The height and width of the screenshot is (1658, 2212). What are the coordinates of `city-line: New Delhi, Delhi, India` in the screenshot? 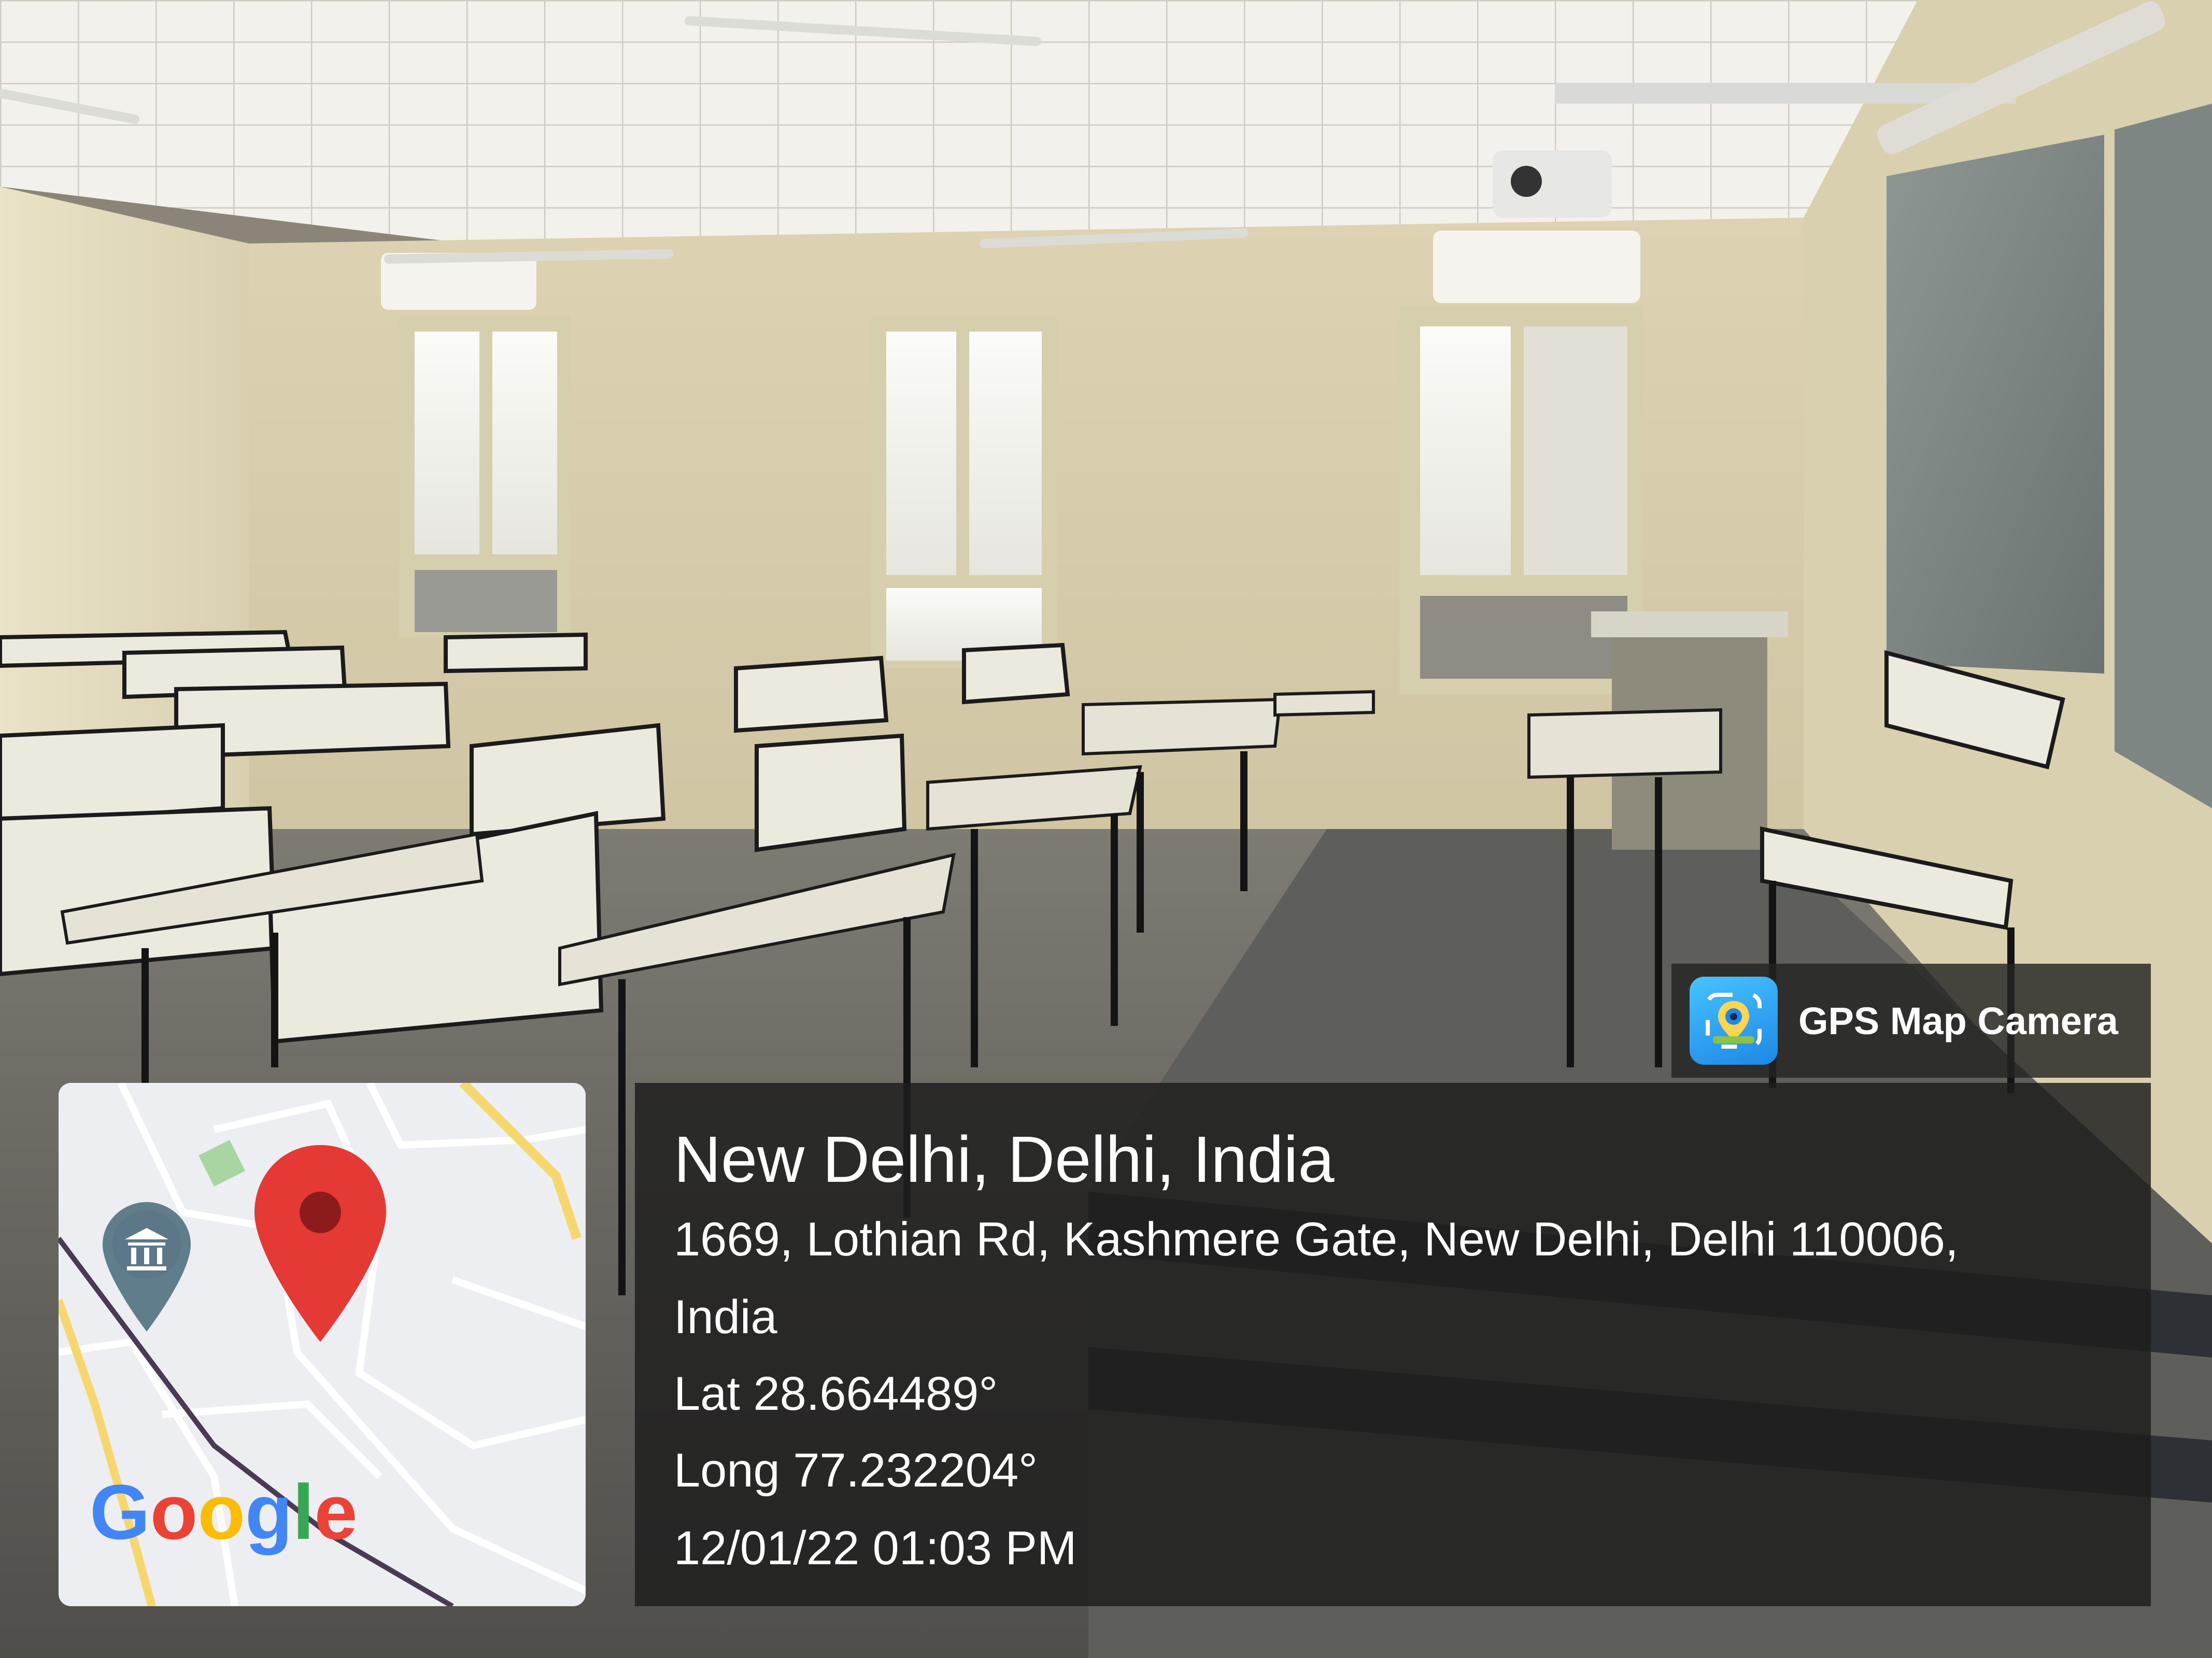 It's located at (1004, 1159).